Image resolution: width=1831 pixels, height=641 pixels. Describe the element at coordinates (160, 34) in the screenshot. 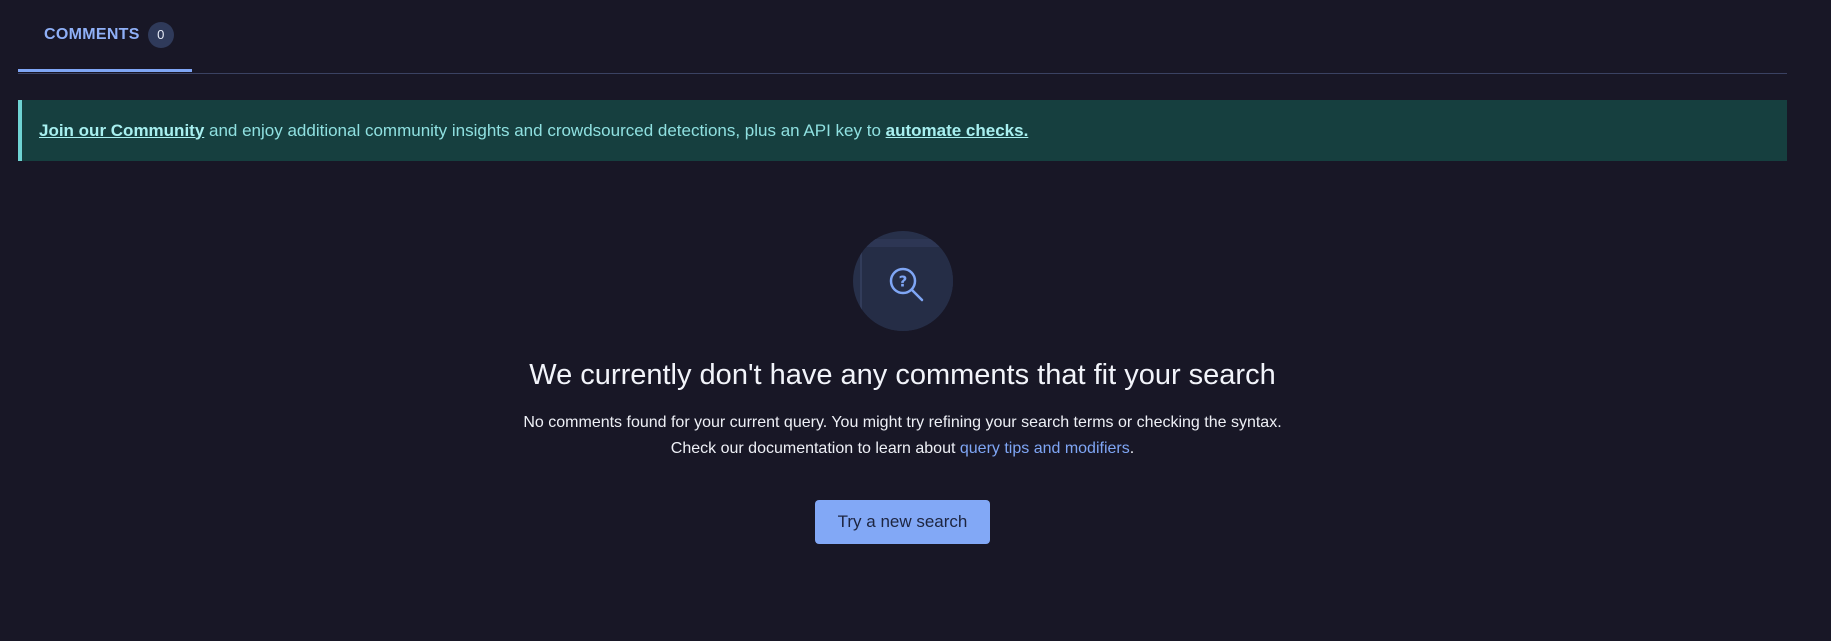

I see `tab-comments-count-badge: 0` at that location.